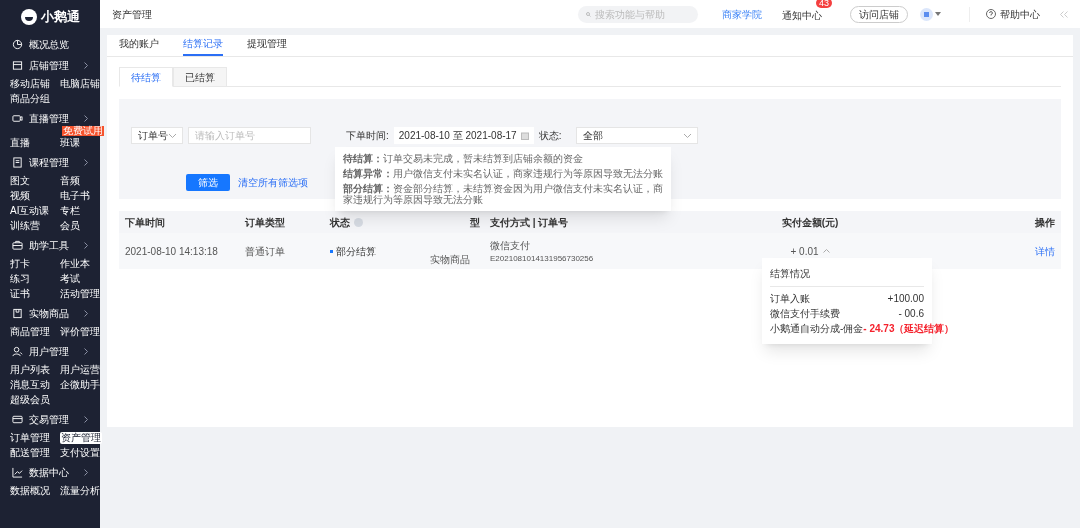  Describe the element at coordinates (510, 245) in the screenshot. I see `table-cell-text: 微信支付` at that location.